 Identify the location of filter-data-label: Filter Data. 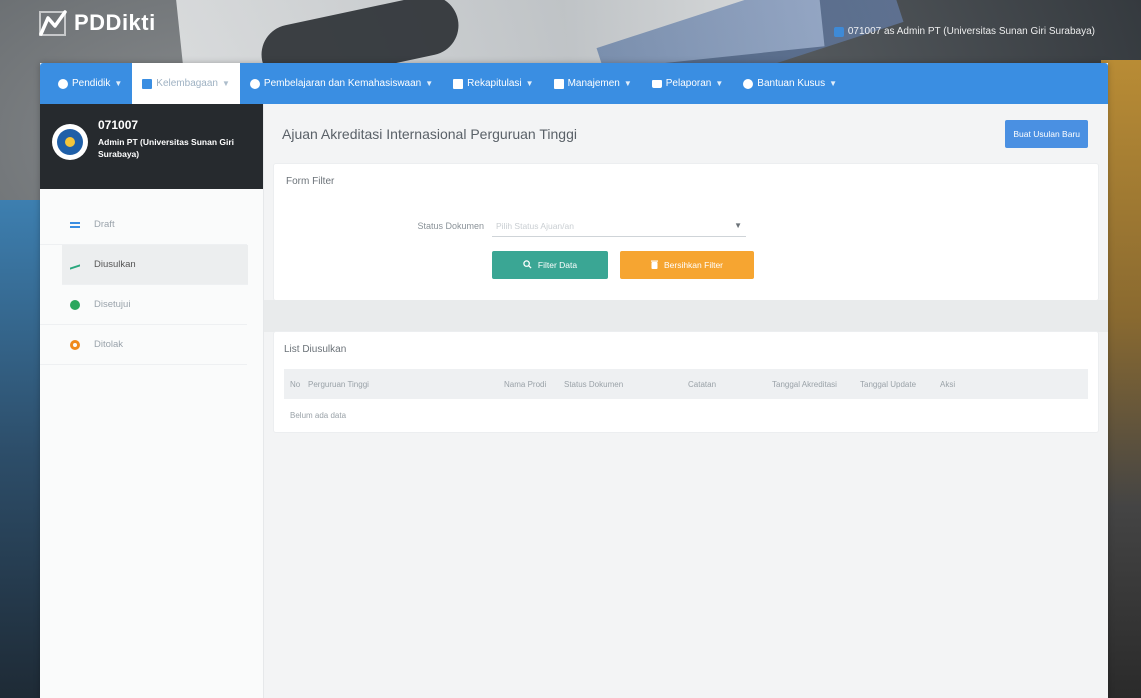
(557, 265).